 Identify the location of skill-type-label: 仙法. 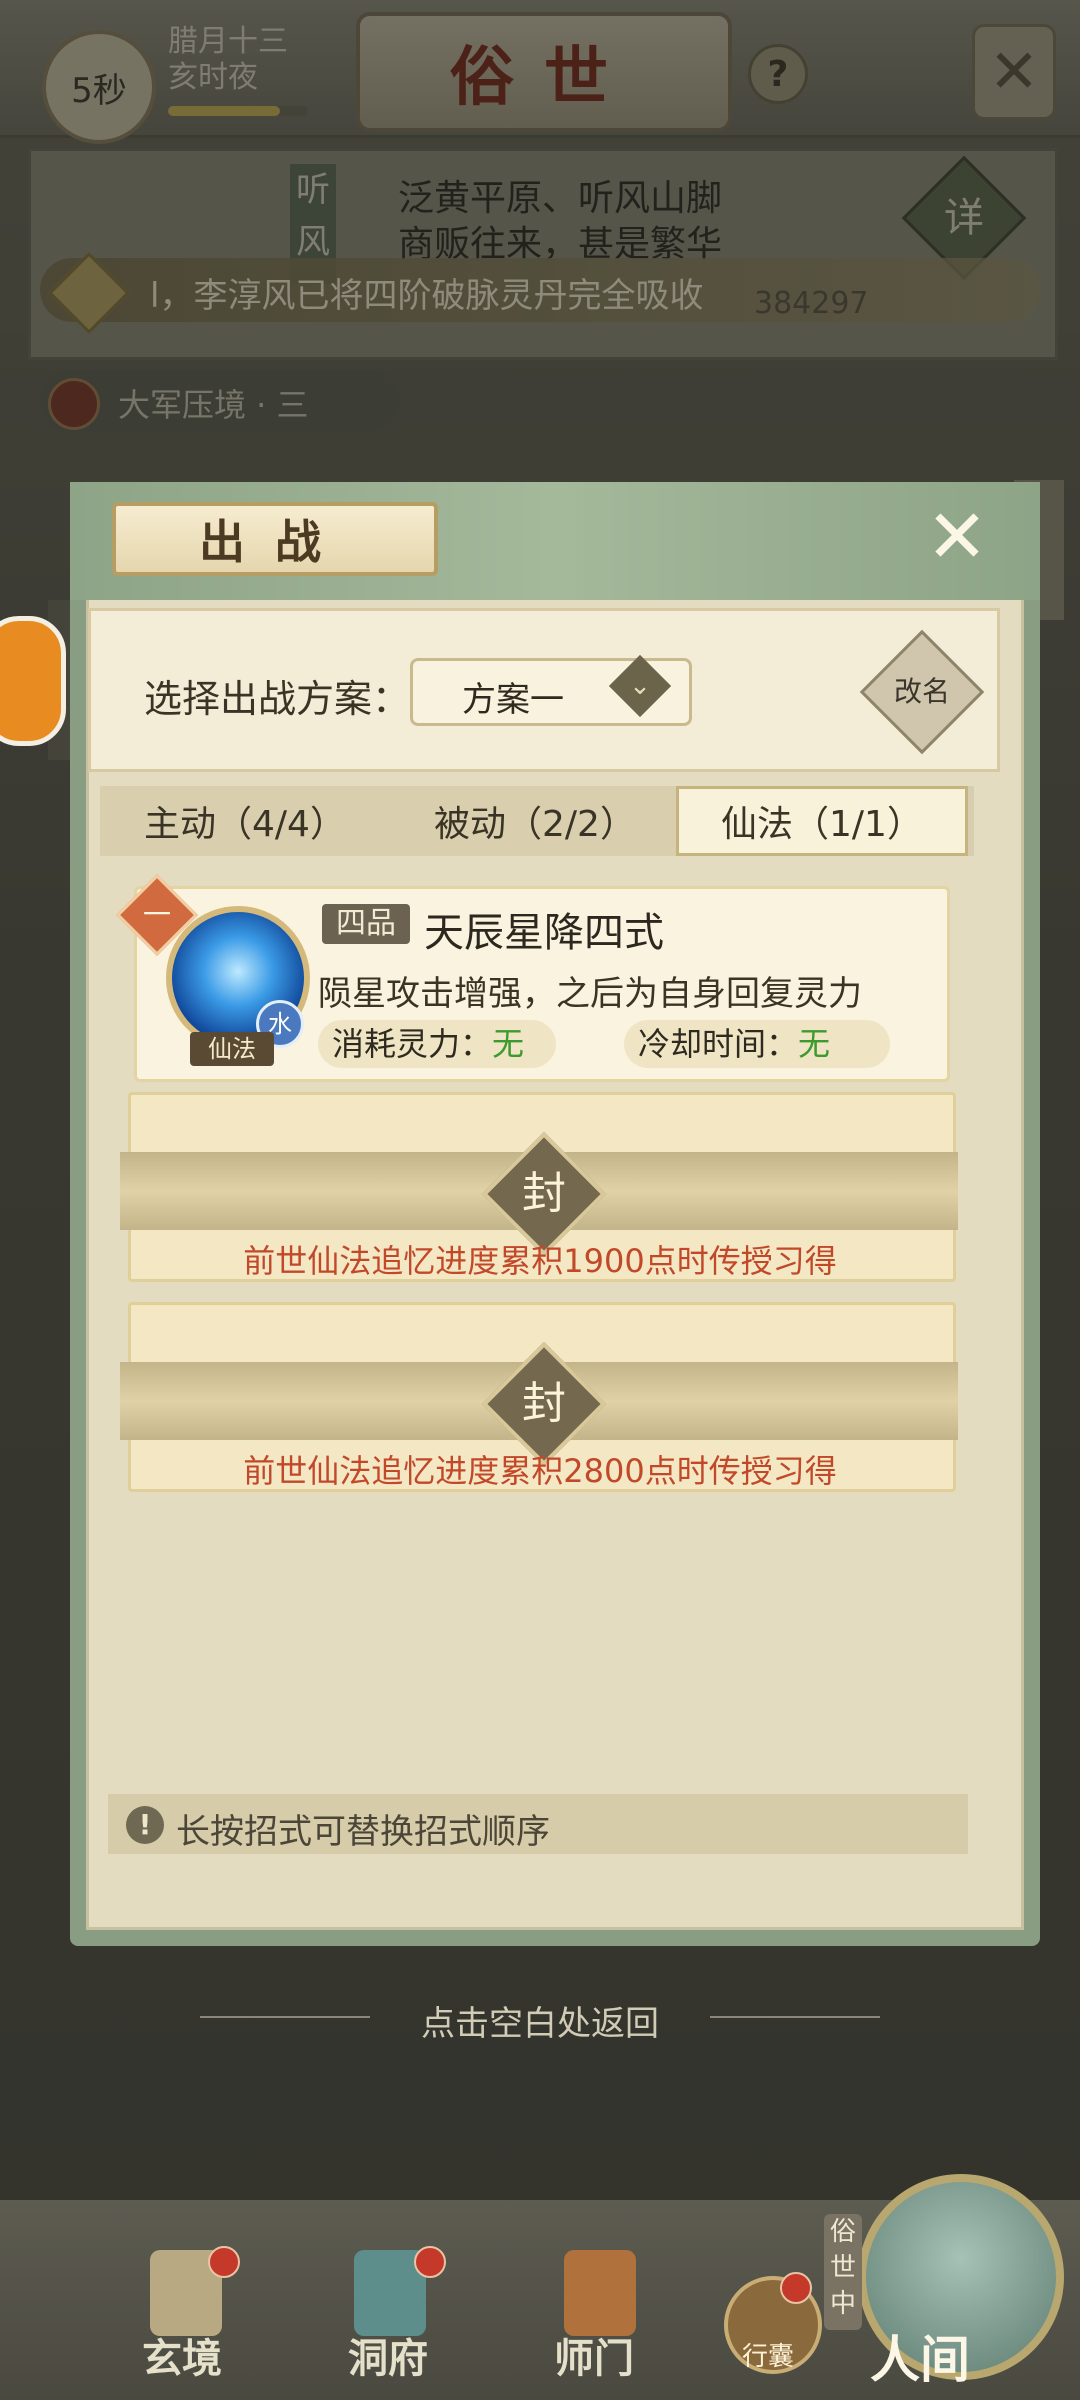
(232, 1049).